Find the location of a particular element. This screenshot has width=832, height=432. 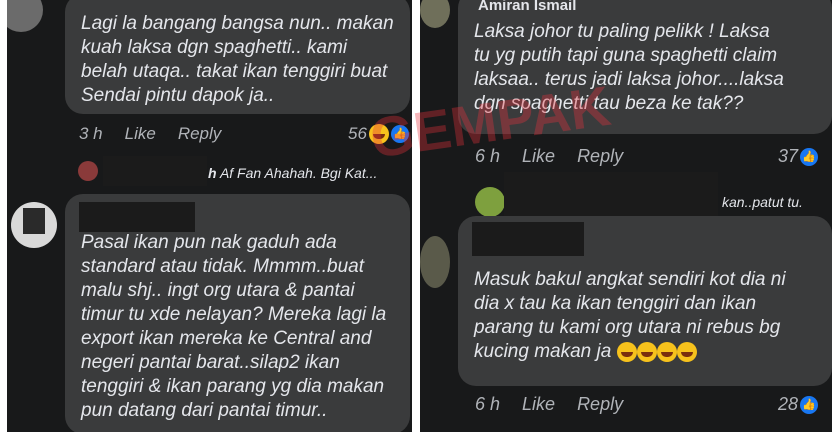

comment-actions: 3 h Like Reply is located at coordinates (150, 134).